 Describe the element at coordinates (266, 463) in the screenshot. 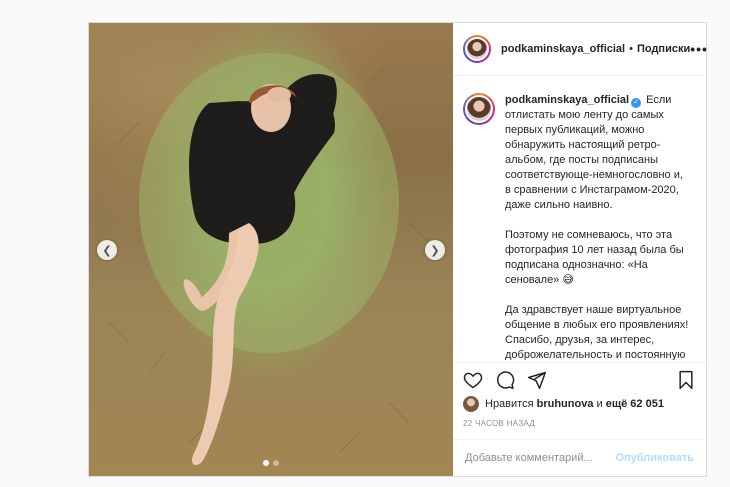

I see `carousel-dot-active` at that location.